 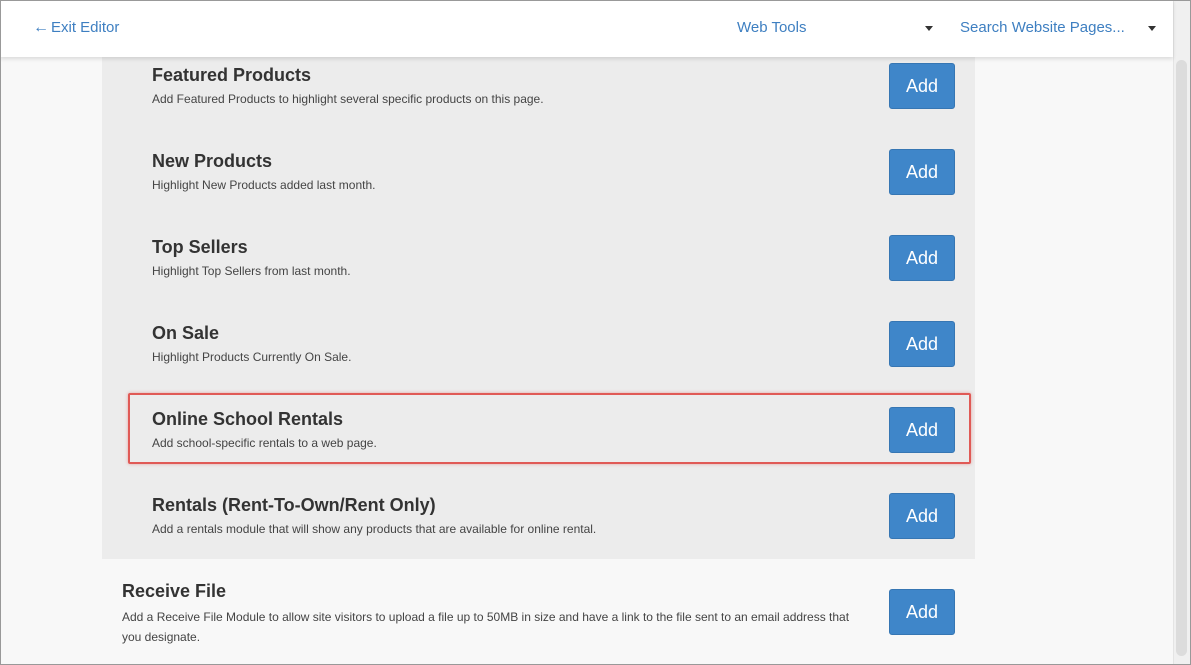 I want to click on scrollbar-thumb, so click(x=1181, y=358).